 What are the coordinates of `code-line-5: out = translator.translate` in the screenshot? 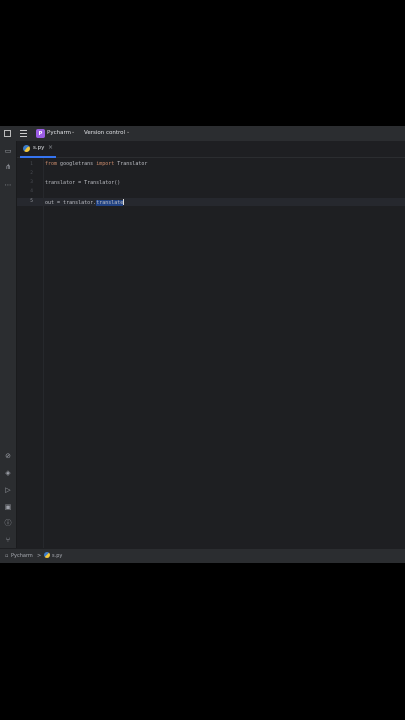 It's located at (85, 202).